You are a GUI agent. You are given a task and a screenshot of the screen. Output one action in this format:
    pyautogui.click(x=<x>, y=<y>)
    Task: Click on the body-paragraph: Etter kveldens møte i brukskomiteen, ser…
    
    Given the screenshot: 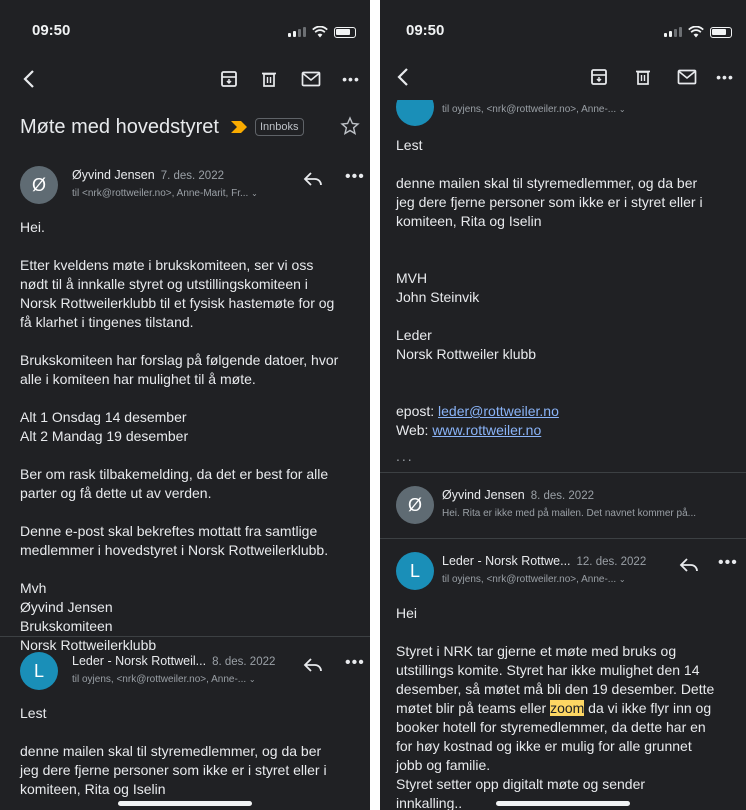 What is the action you would take?
    pyautogui.click(x=177, y=293)
    